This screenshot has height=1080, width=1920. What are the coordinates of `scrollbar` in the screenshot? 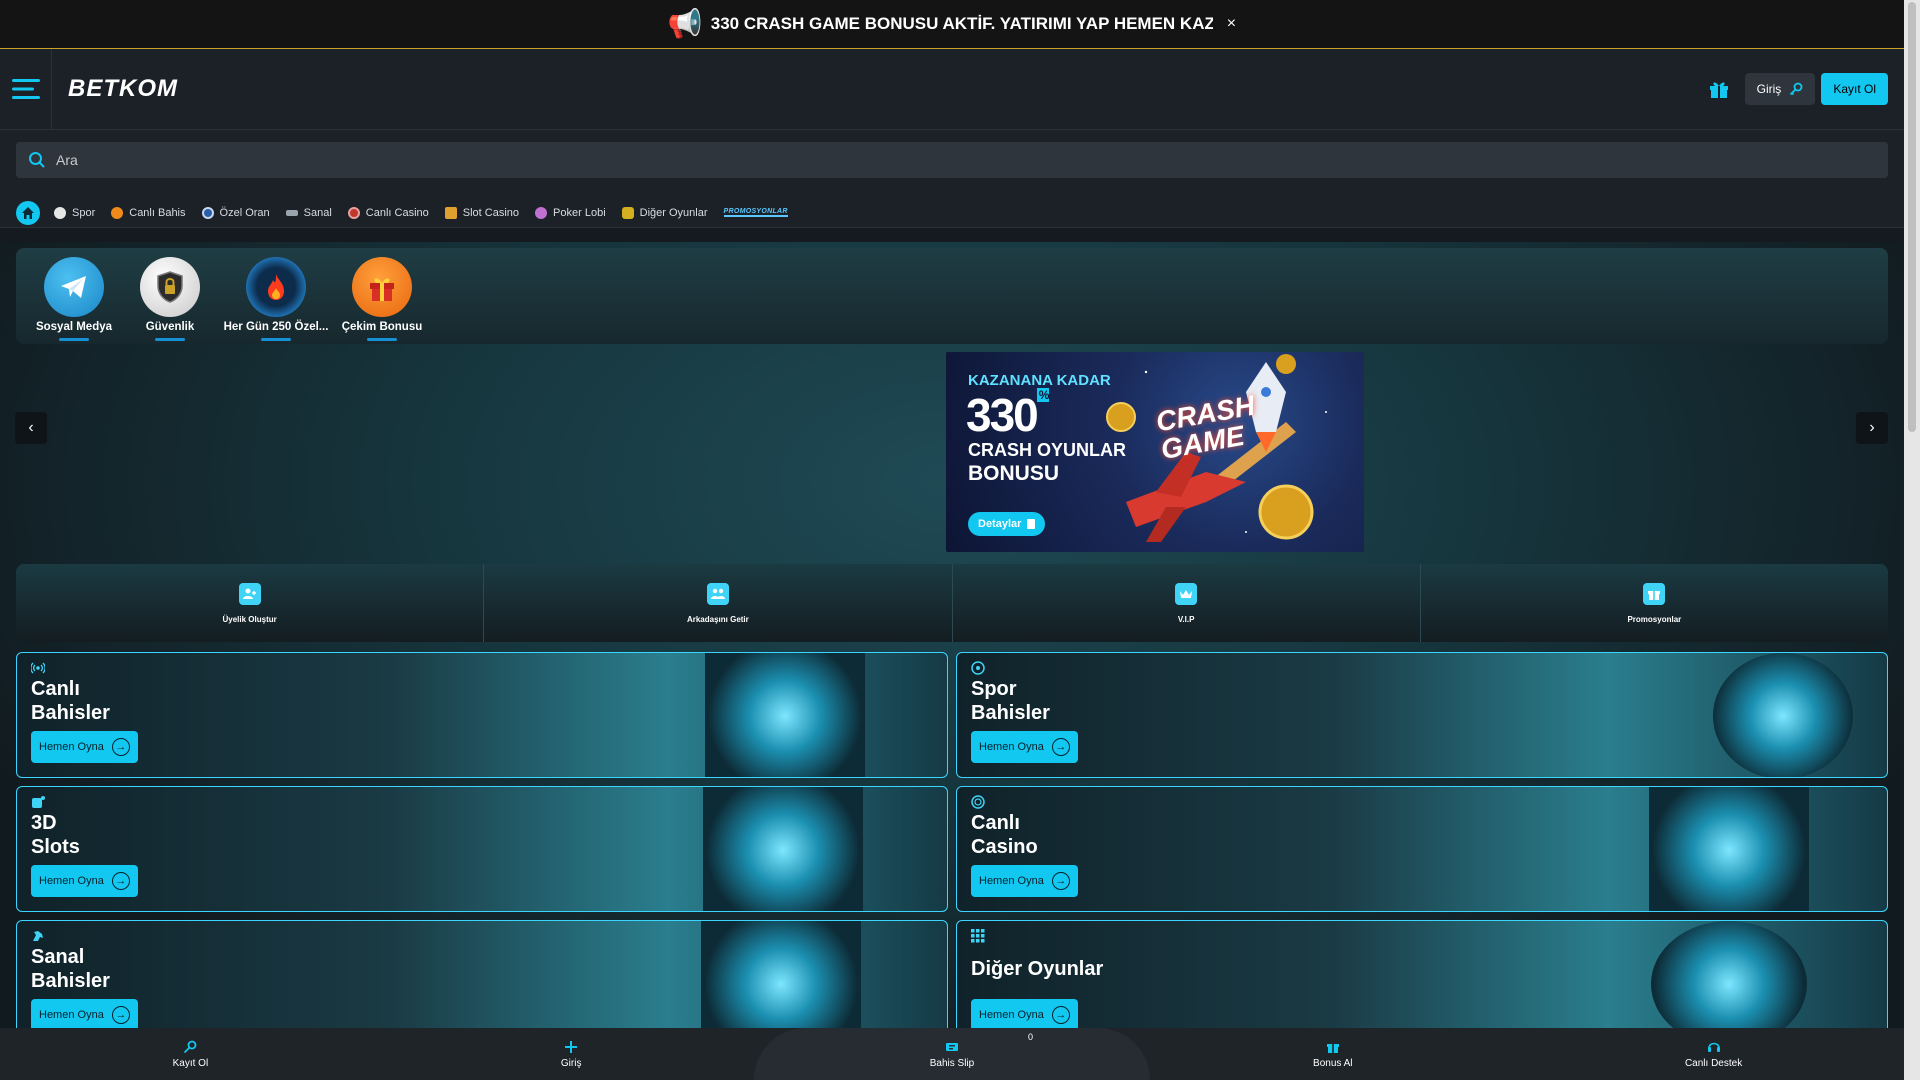 It's located at (1912, 540).